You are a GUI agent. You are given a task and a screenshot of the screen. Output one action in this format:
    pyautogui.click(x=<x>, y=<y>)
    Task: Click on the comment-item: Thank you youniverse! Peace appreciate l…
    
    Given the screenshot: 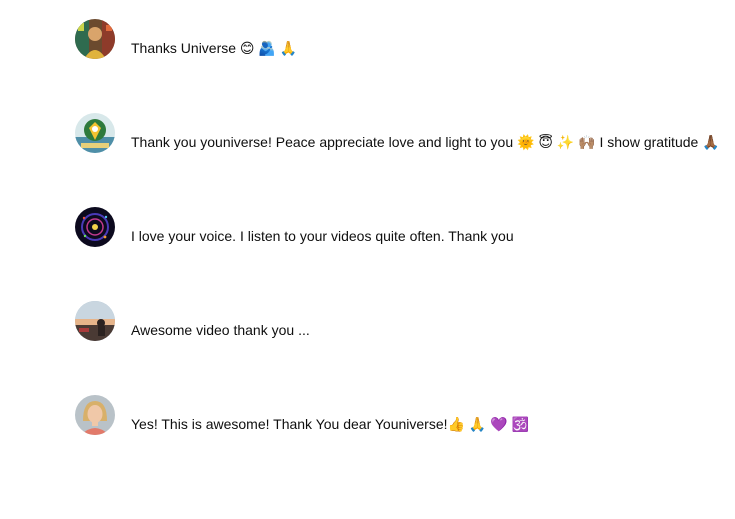 What is the action you would take?
    pyautogui.click(x=402, y=135)
    